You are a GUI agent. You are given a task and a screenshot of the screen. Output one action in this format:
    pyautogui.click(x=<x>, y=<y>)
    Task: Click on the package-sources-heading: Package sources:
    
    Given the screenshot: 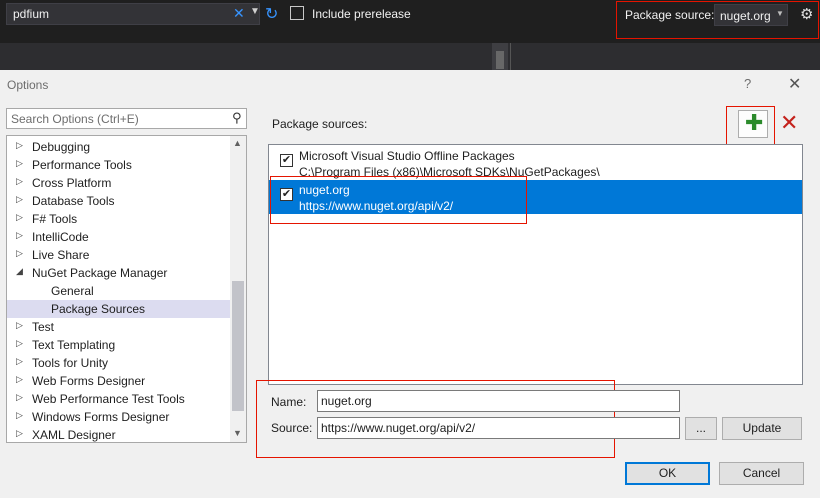 What is the action you would take?
    pyautogui.click(x=320, y=124)
    